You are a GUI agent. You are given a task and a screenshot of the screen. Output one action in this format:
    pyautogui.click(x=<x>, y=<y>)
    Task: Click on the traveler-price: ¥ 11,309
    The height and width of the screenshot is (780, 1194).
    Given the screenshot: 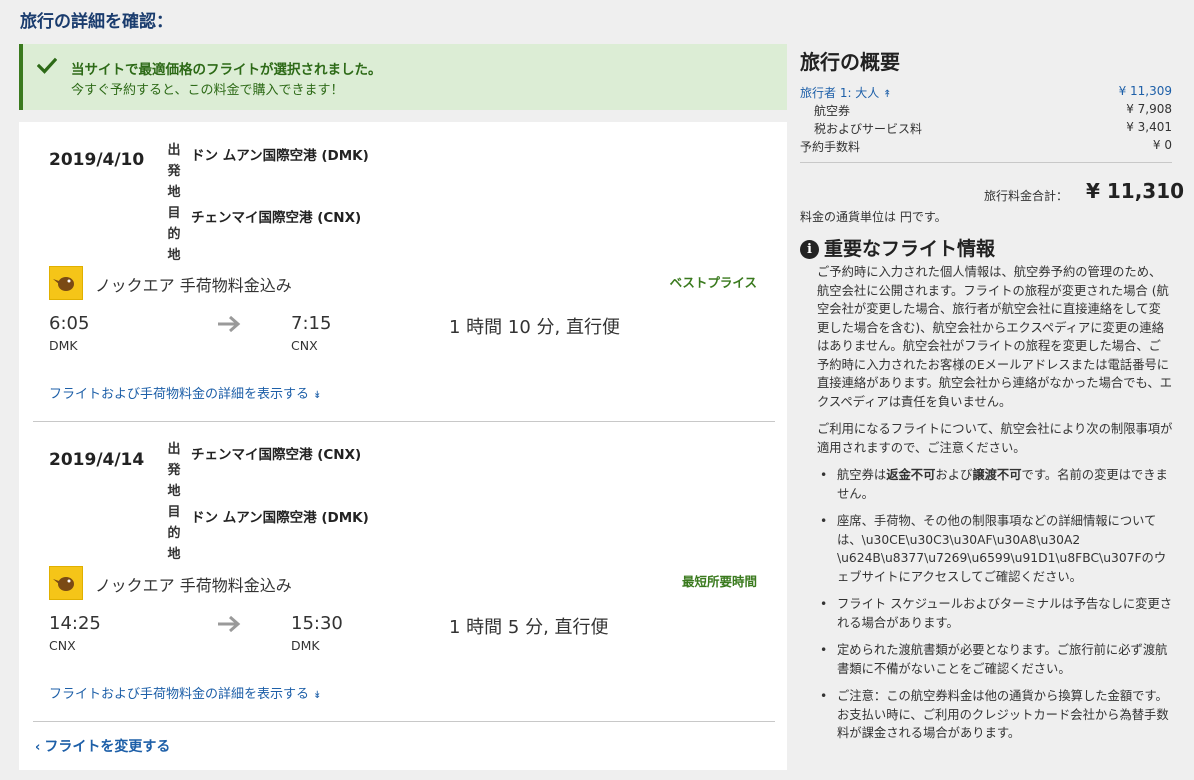 What is the action you would take?
    pyautogui.click(x=1145, y=91)
    